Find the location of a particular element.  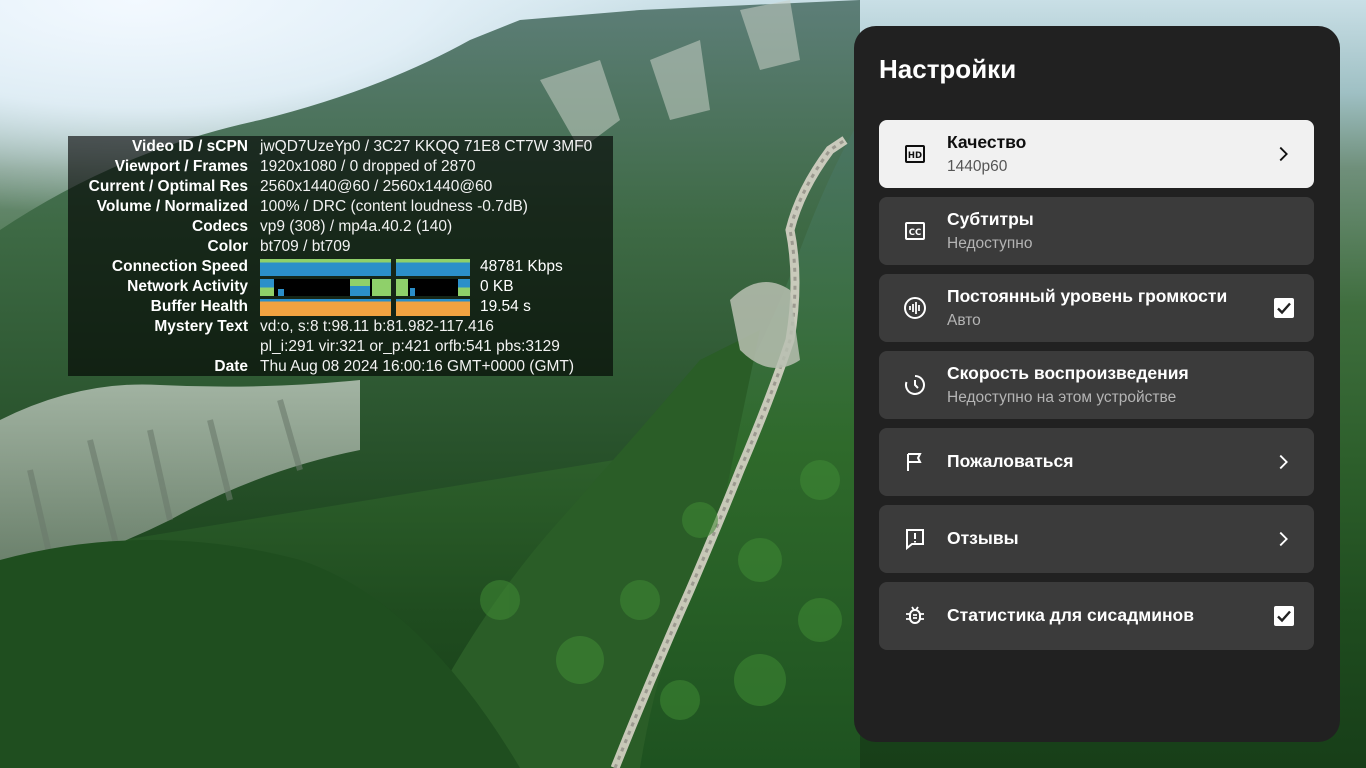

stats-label: Network Activity is located at coordinates (187, 286).